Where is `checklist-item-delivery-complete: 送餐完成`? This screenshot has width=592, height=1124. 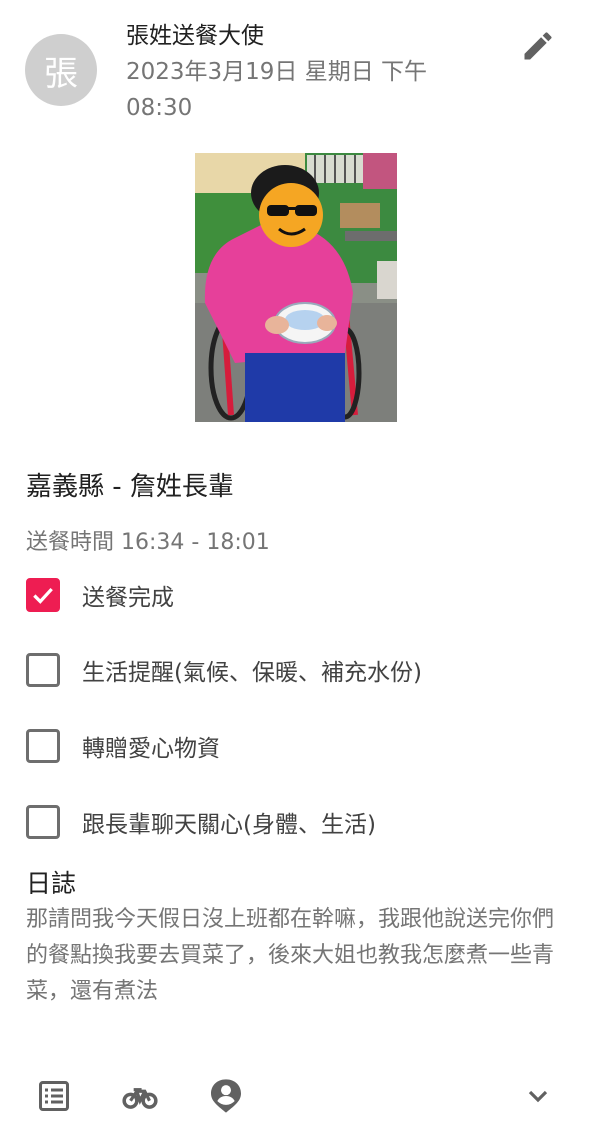
checklist-item-delivery-complete: 送餐完成 is located at coordinates (100, 595).